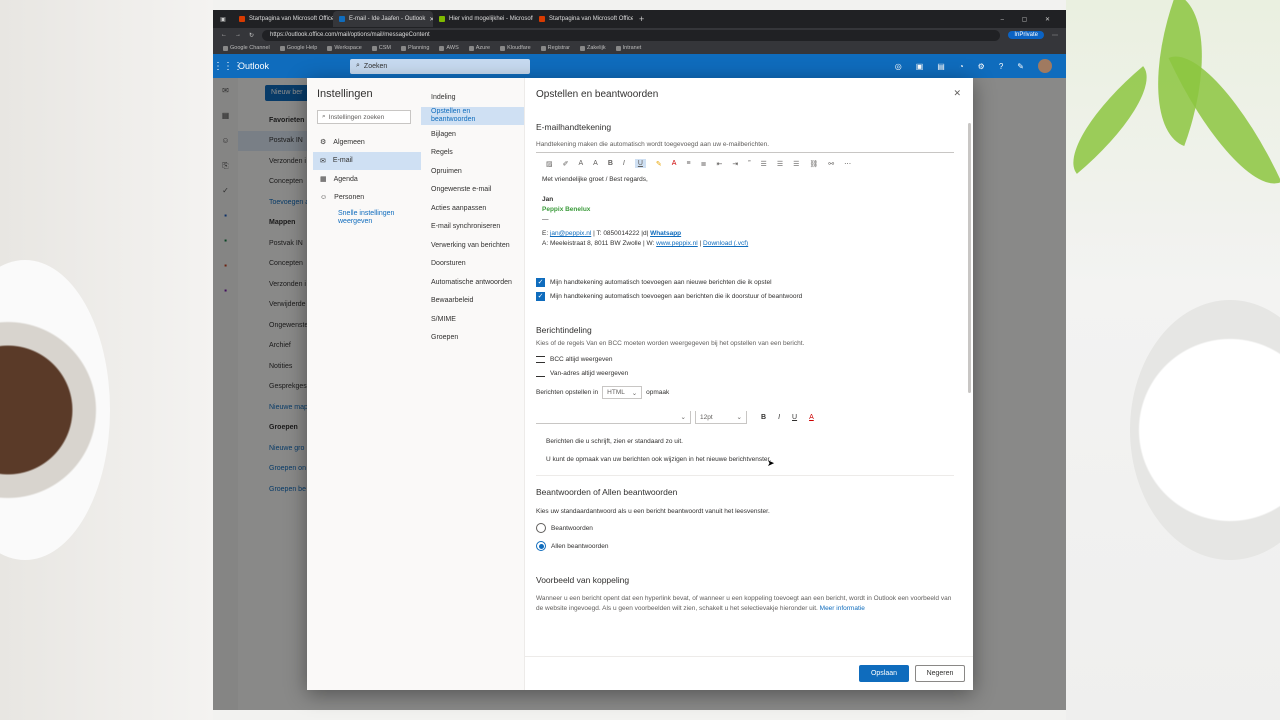 This screenshot has height=720, width=1280. I want to click on align-center-icon: ☰, so click(780, 164).